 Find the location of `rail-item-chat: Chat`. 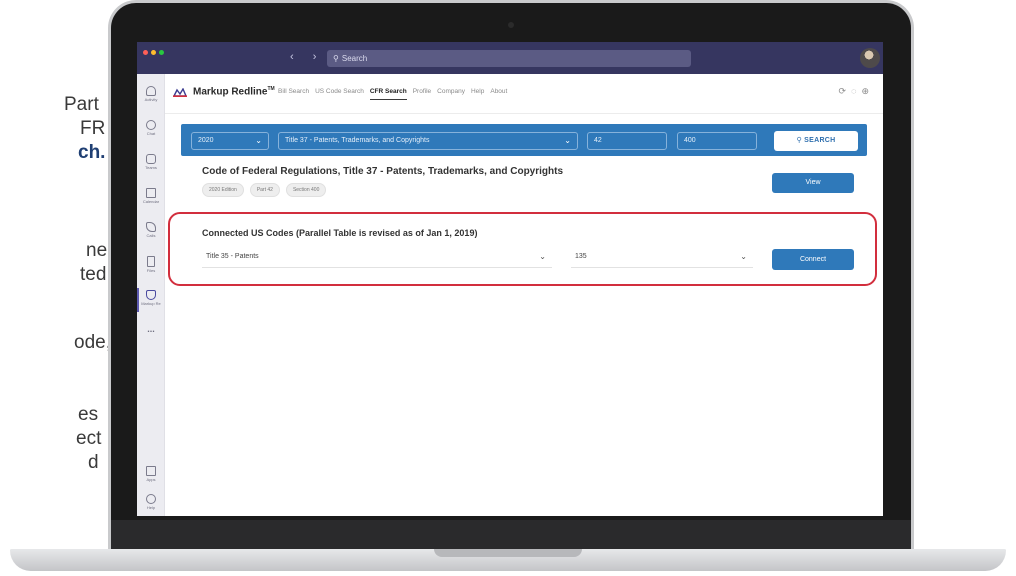

rail-item-chat: Chat is located at coordinates (151, 128).